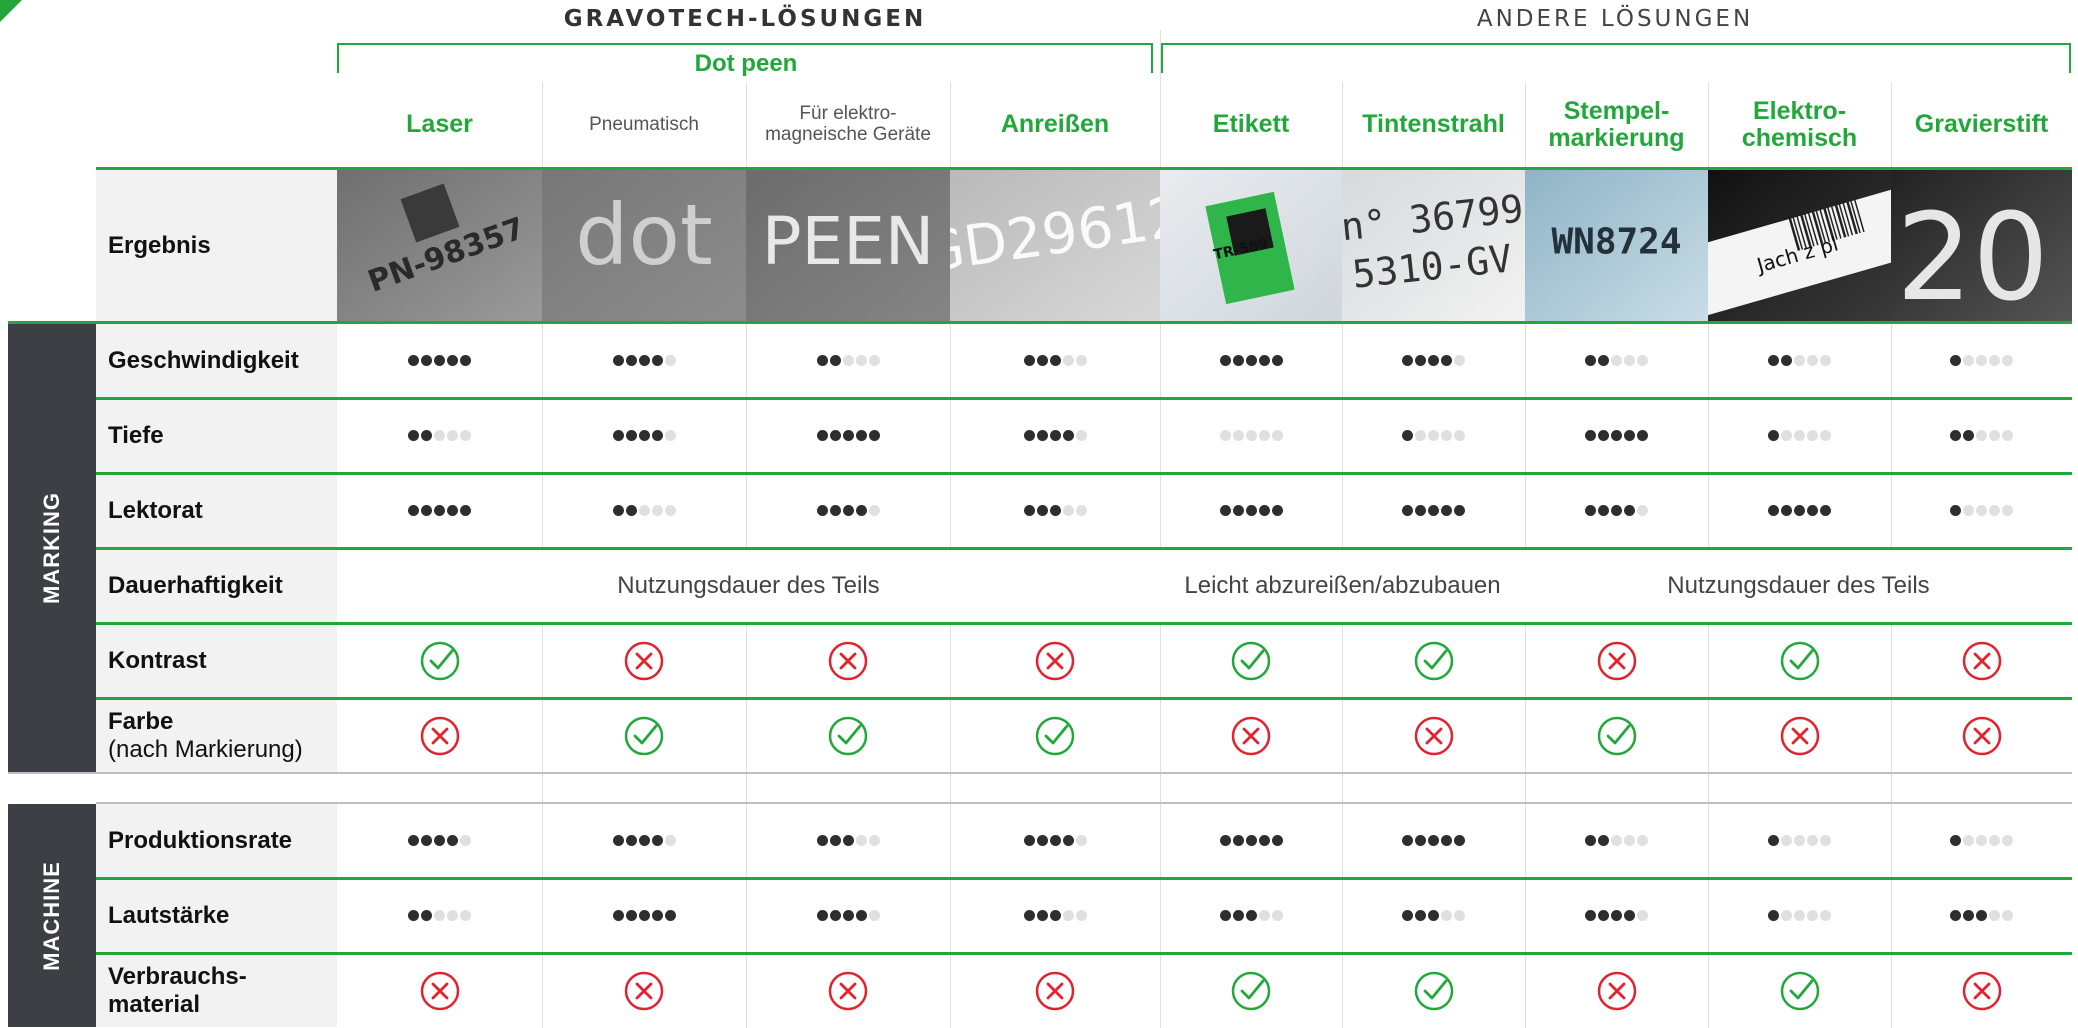  Describe the element at coordinates (1798, 585) in the screenshot. I see `durability-text: Nutzungsdauer des Teils` at that location.